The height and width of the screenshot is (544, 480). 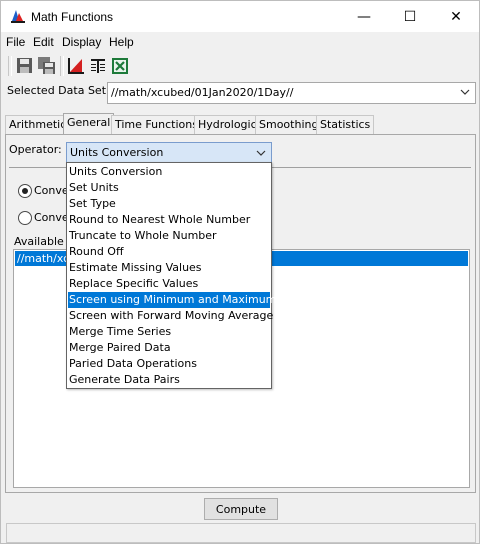 What do you see at coordinates (25, 66) in the screenshot?
I see `save-icon` at bounding box center [25, 66].